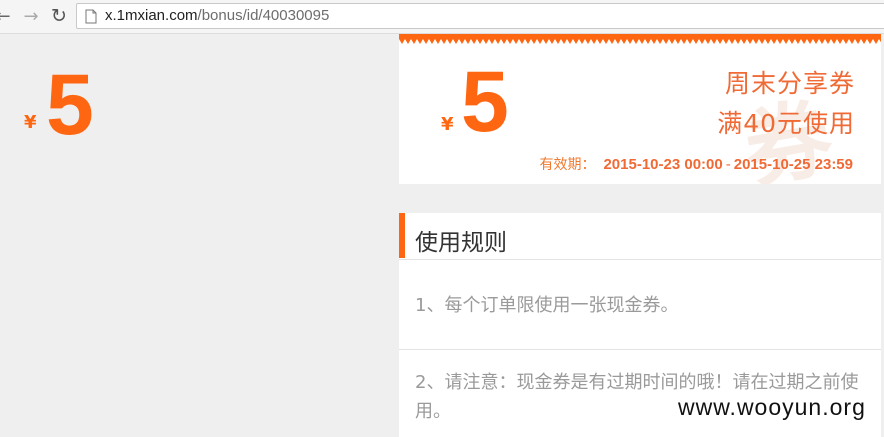 The image size is (884, 437). Describe the element at coordinates (402, 235) in the screenshot. I see `rules-accent-bar` at that location.